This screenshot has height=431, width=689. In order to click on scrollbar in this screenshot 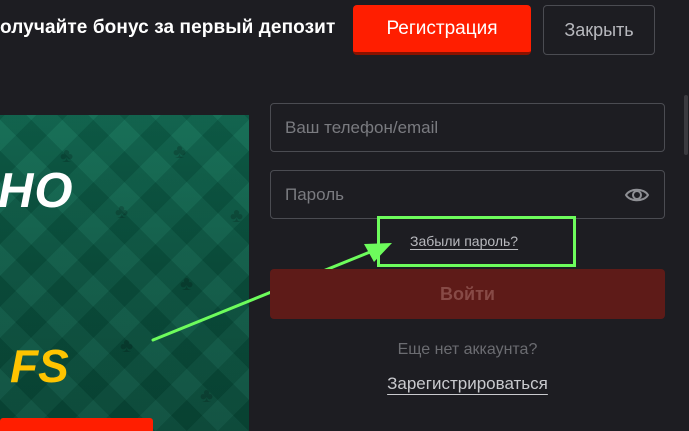, I will do `click(686, 125)`.